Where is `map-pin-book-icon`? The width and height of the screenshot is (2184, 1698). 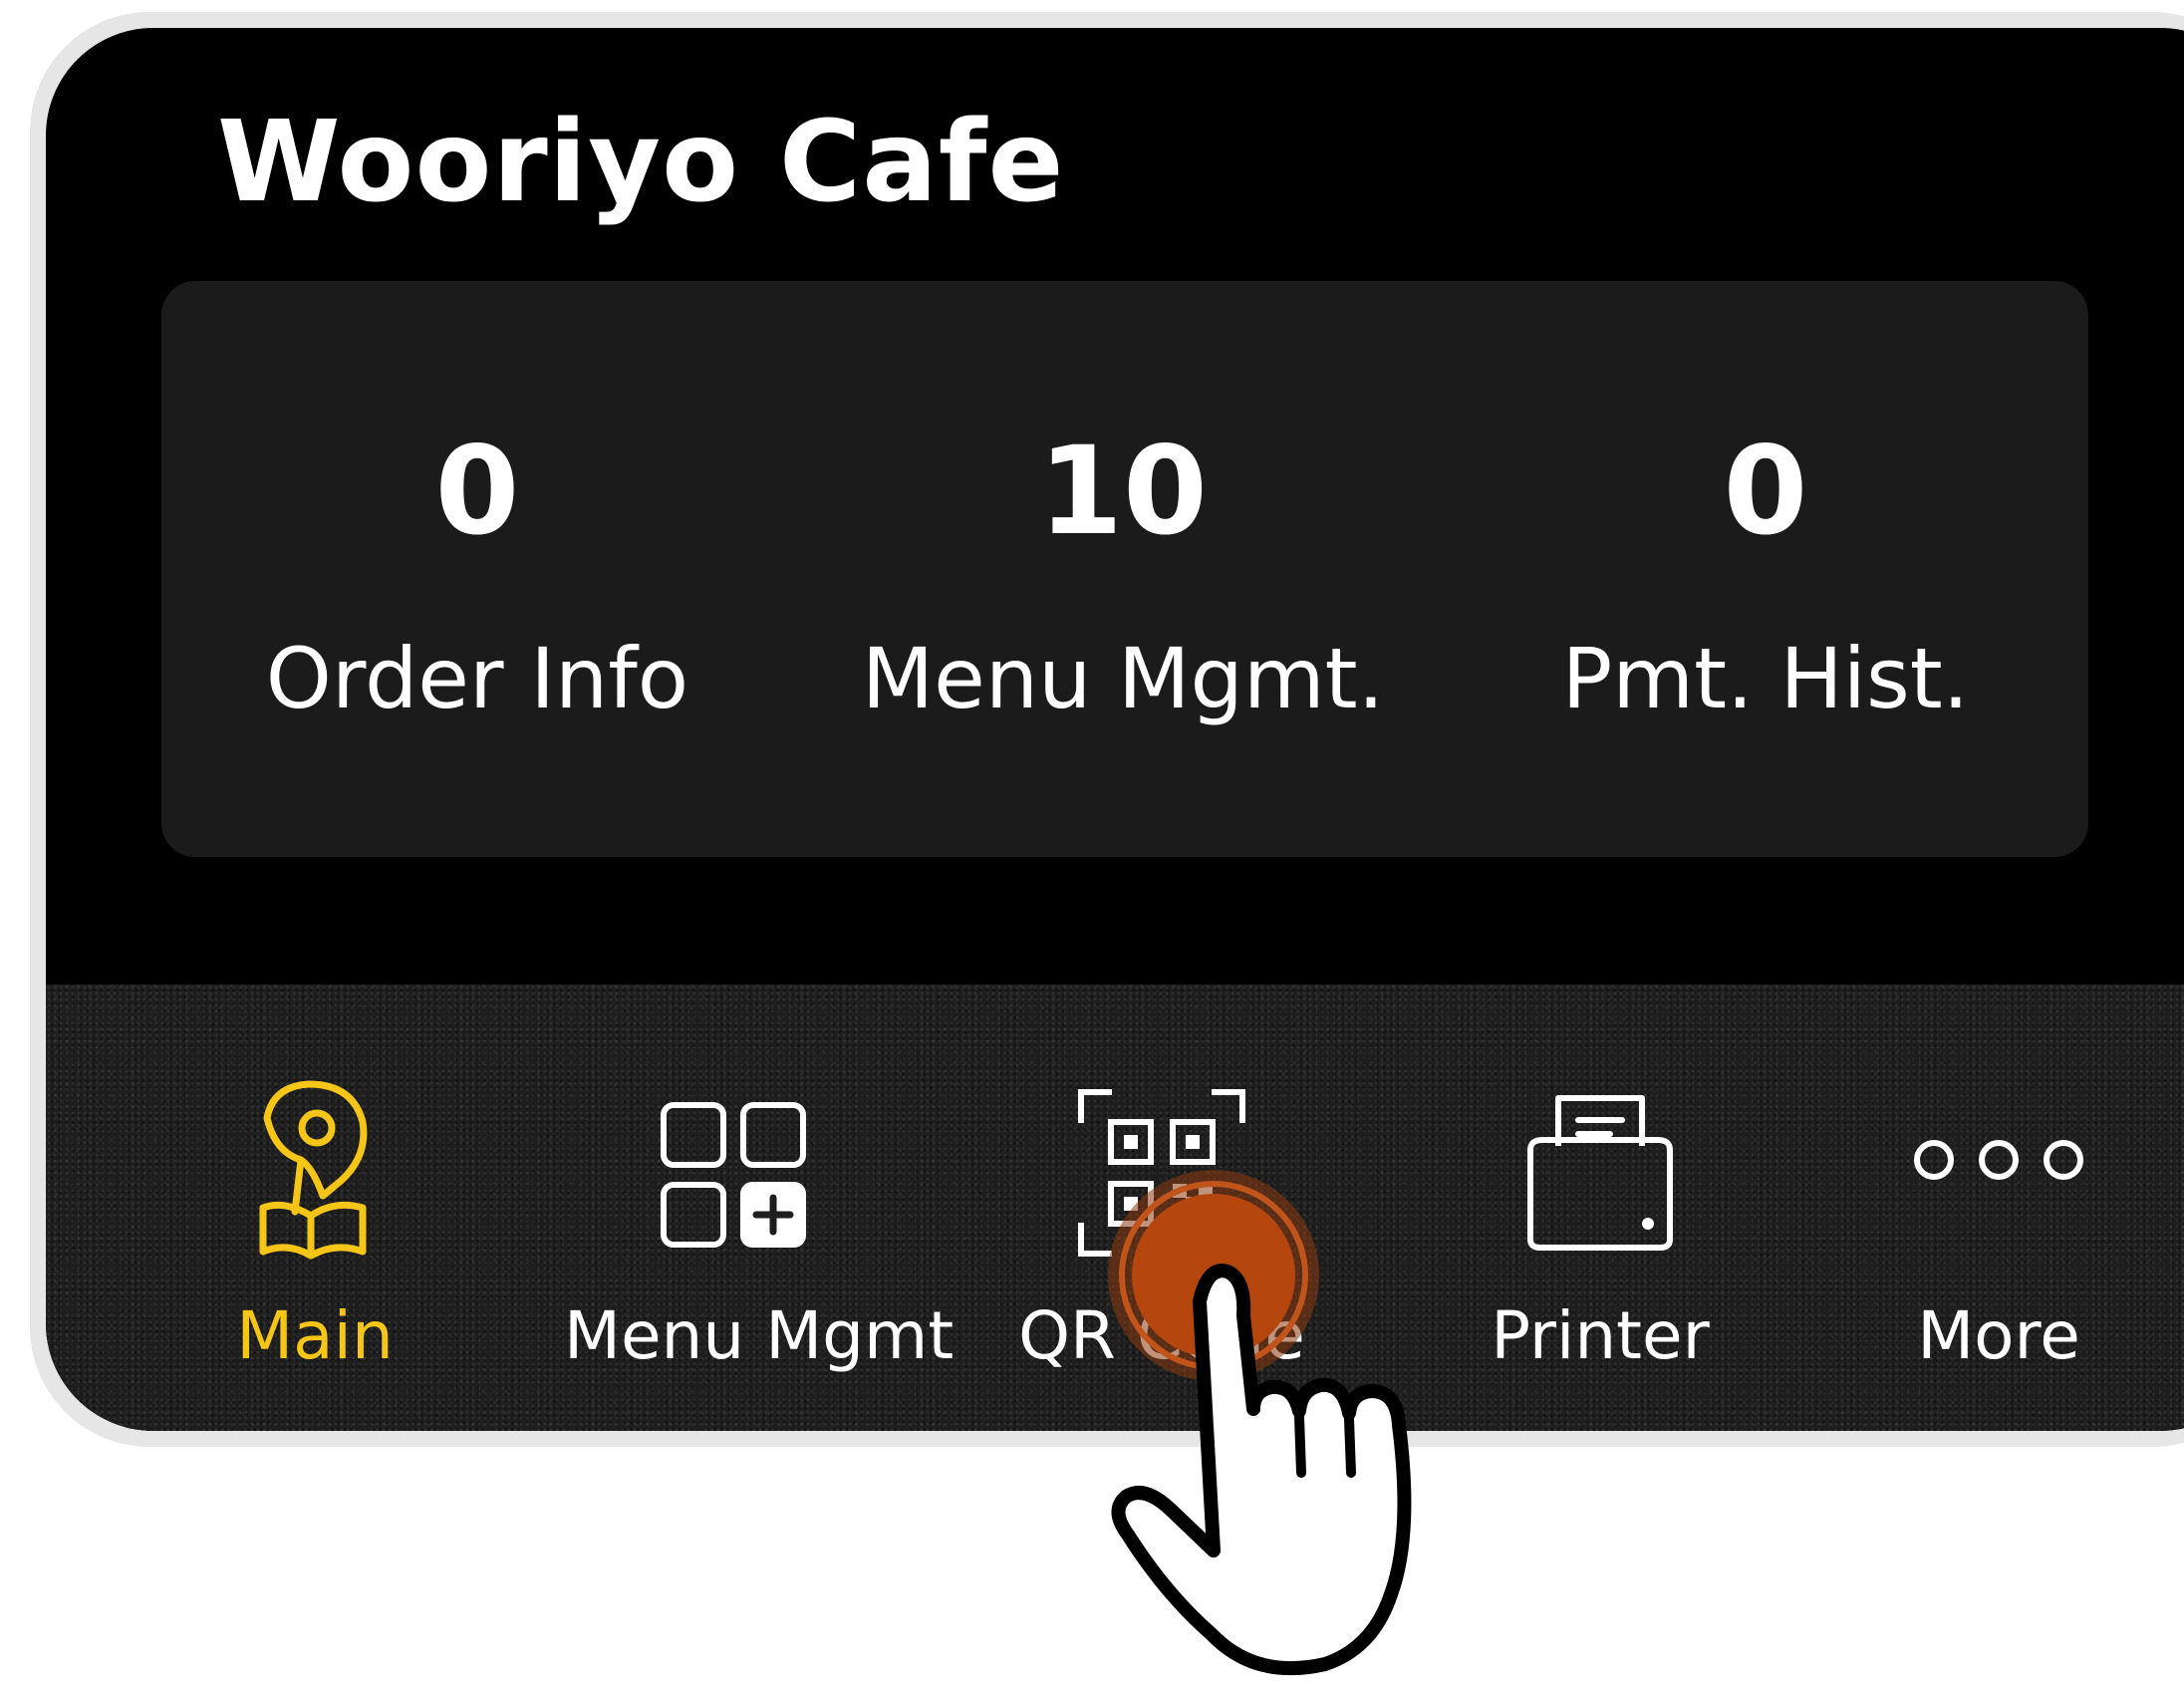
map-pin-book-icon is located at coordinates (313, 1170).